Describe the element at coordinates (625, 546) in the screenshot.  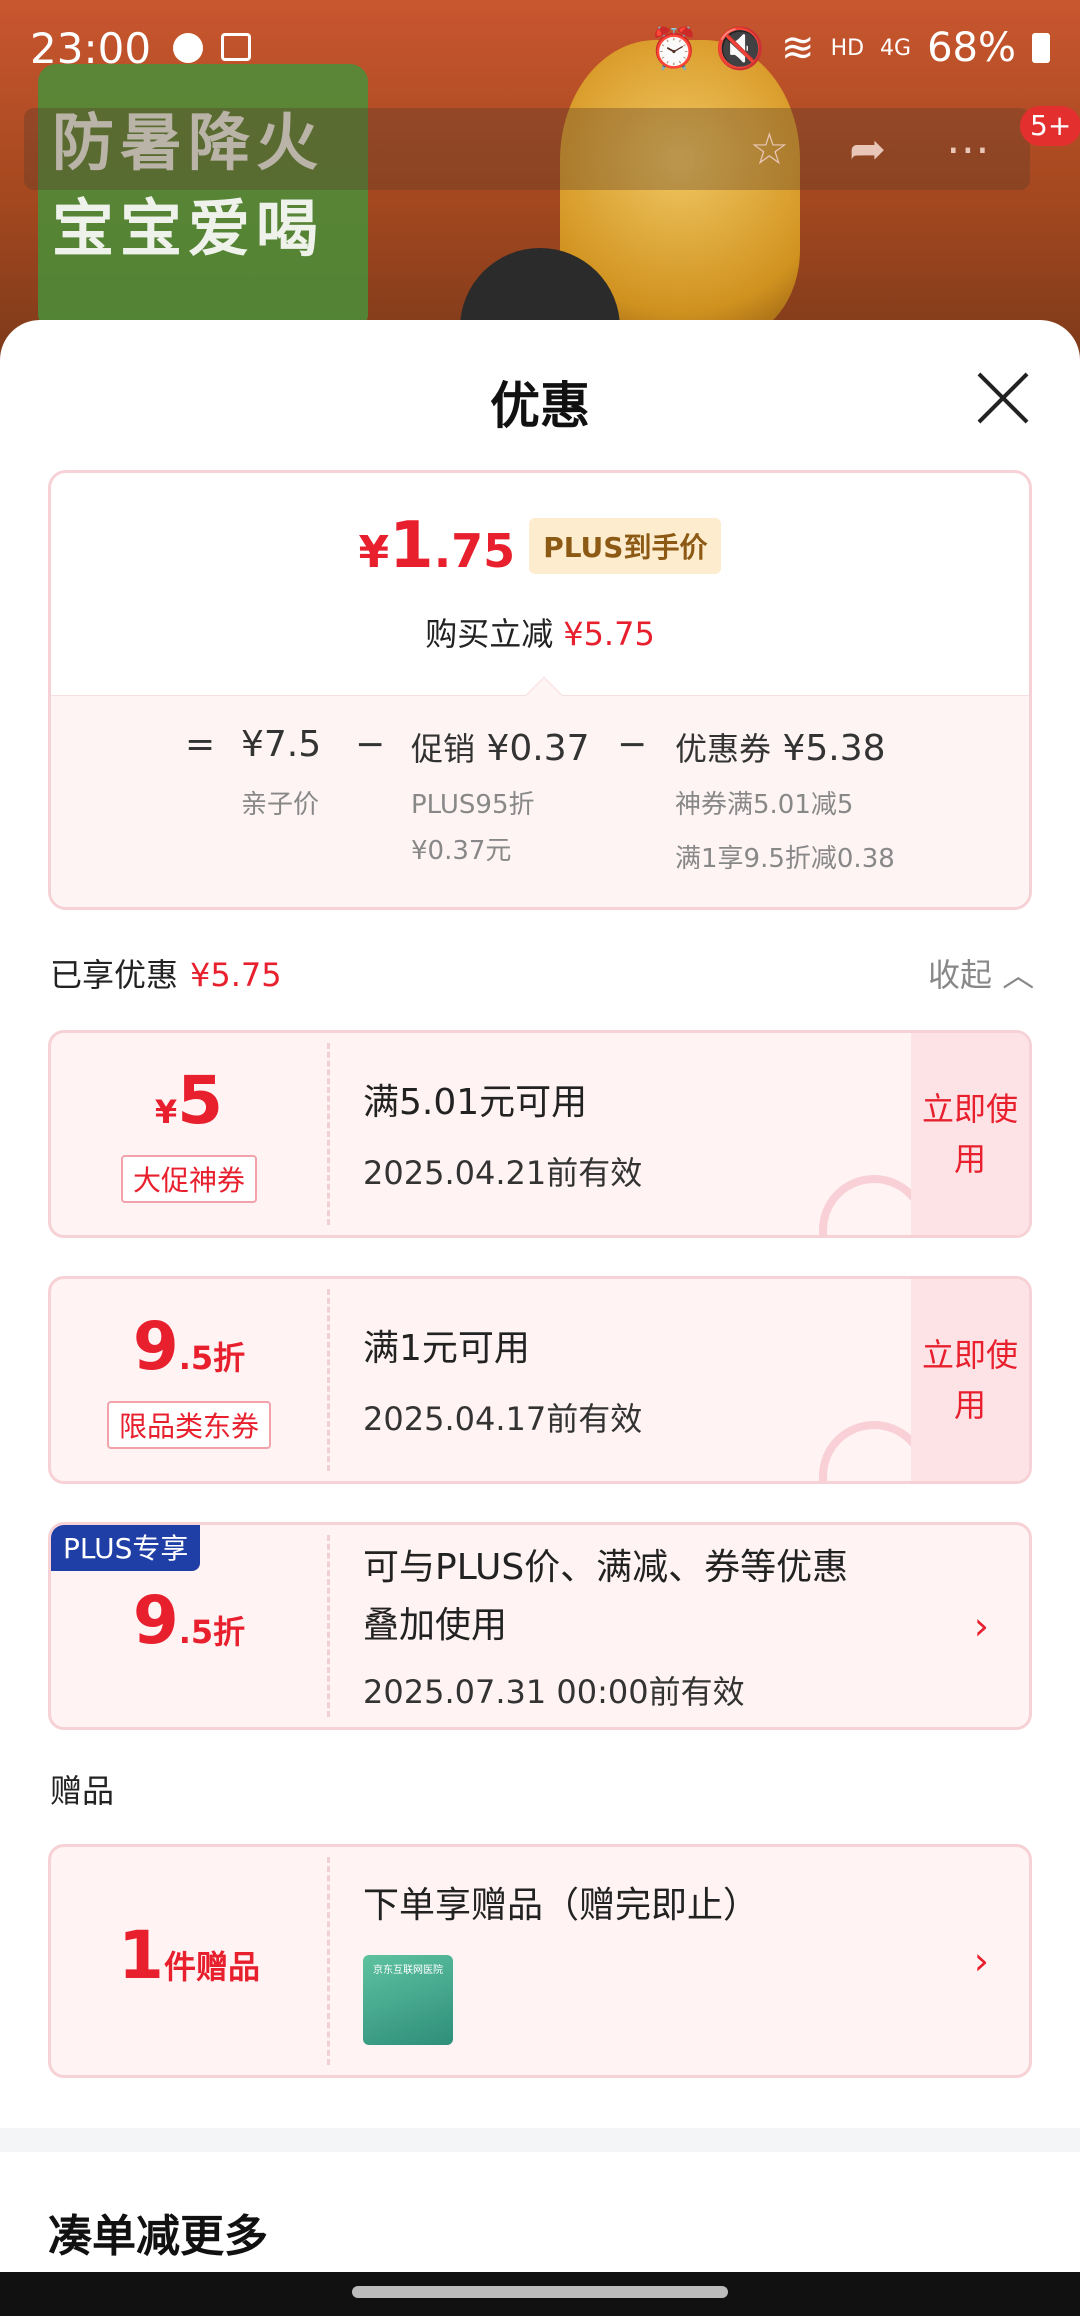
I see `plus-price-tag: PLUS到手价` at that location.